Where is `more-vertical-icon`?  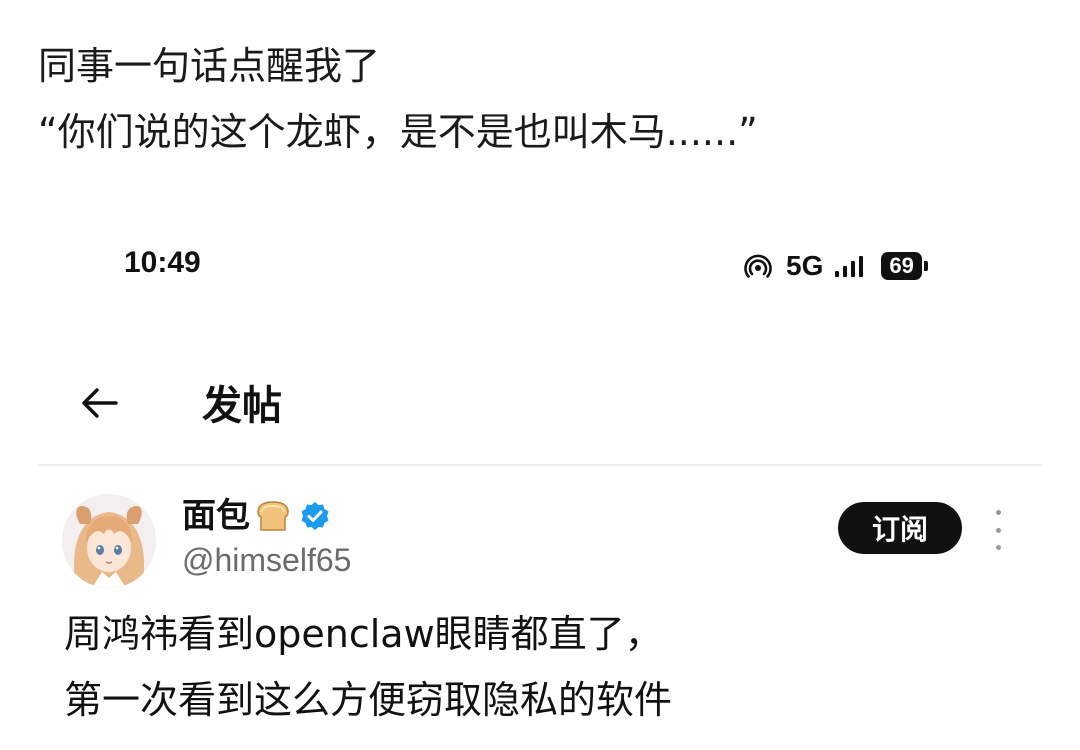
more-vertical-icon is located at coordinates (998, 530).